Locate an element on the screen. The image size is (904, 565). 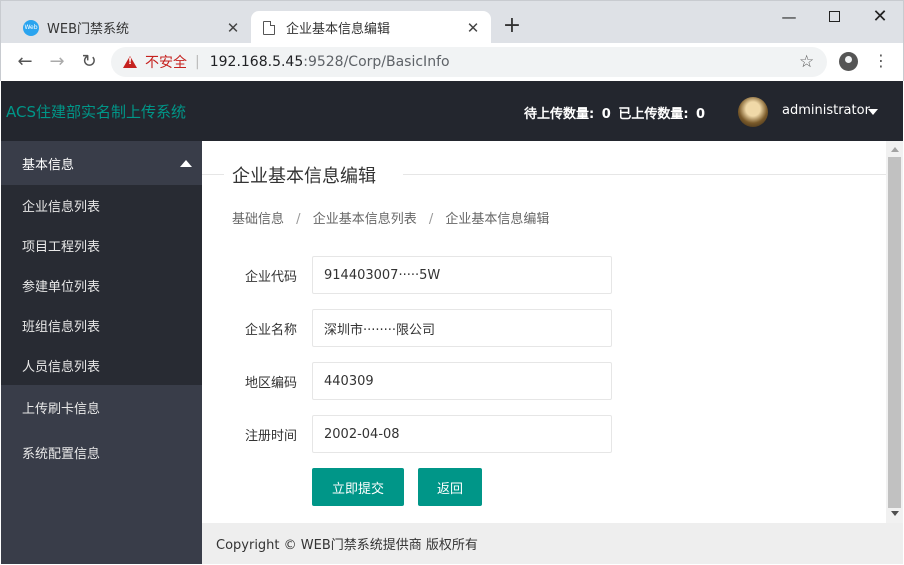
breadcrumb-item: 基础信息 is located at coordinates (258, 219).